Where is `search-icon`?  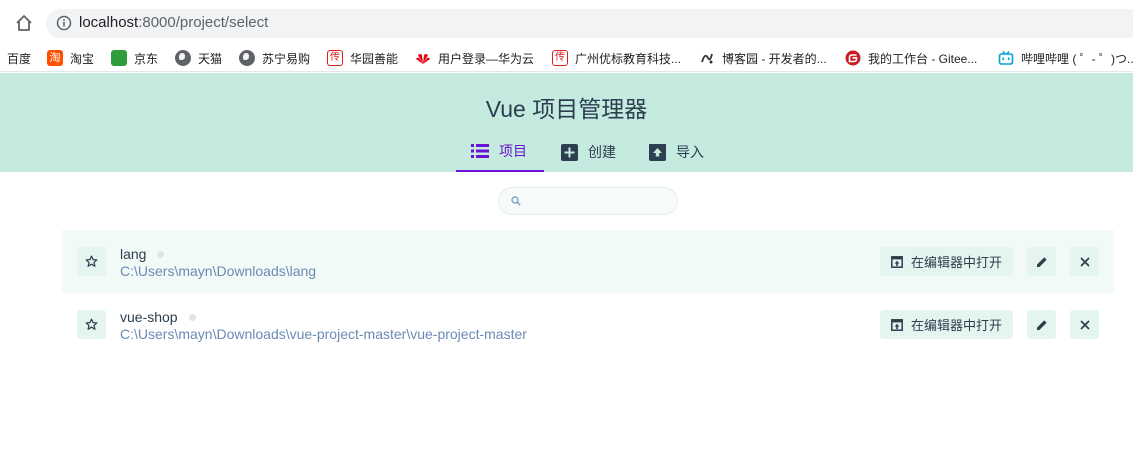
search-icon is located at coordinates (516, 201).